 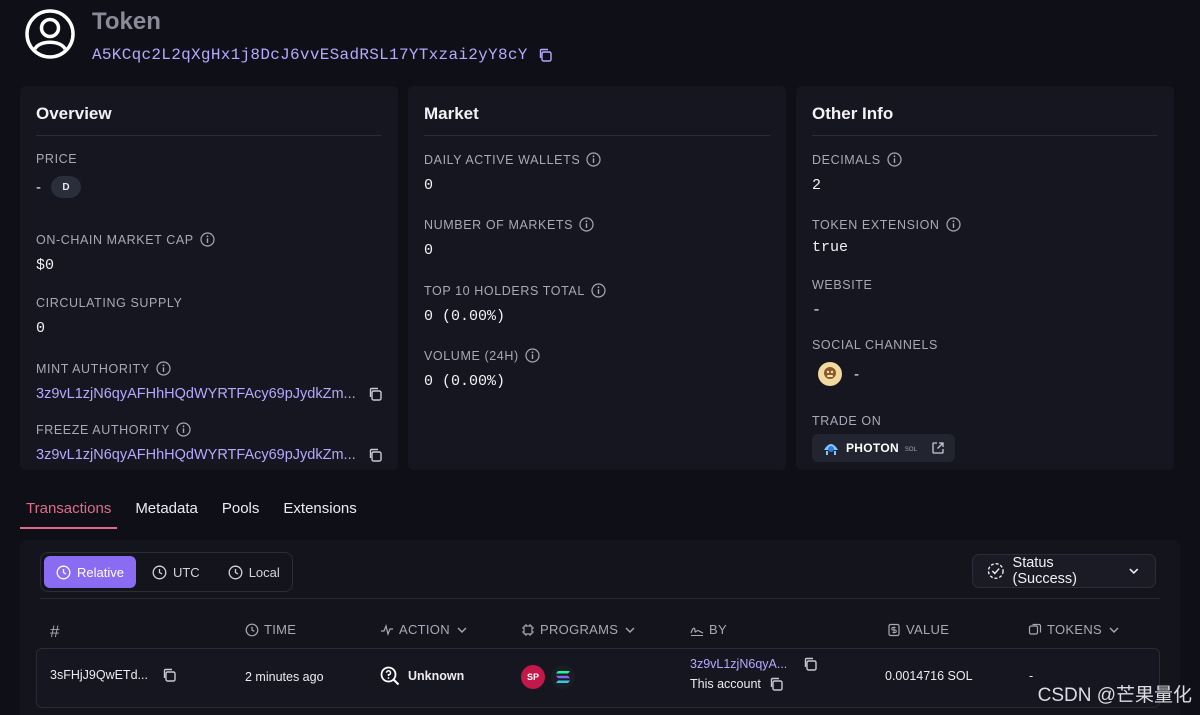 What do you see at coordinates (929, 676) in the screenshot?
I see `value-cell: 0.0014716 SOL` at bounding box center [929, 676].